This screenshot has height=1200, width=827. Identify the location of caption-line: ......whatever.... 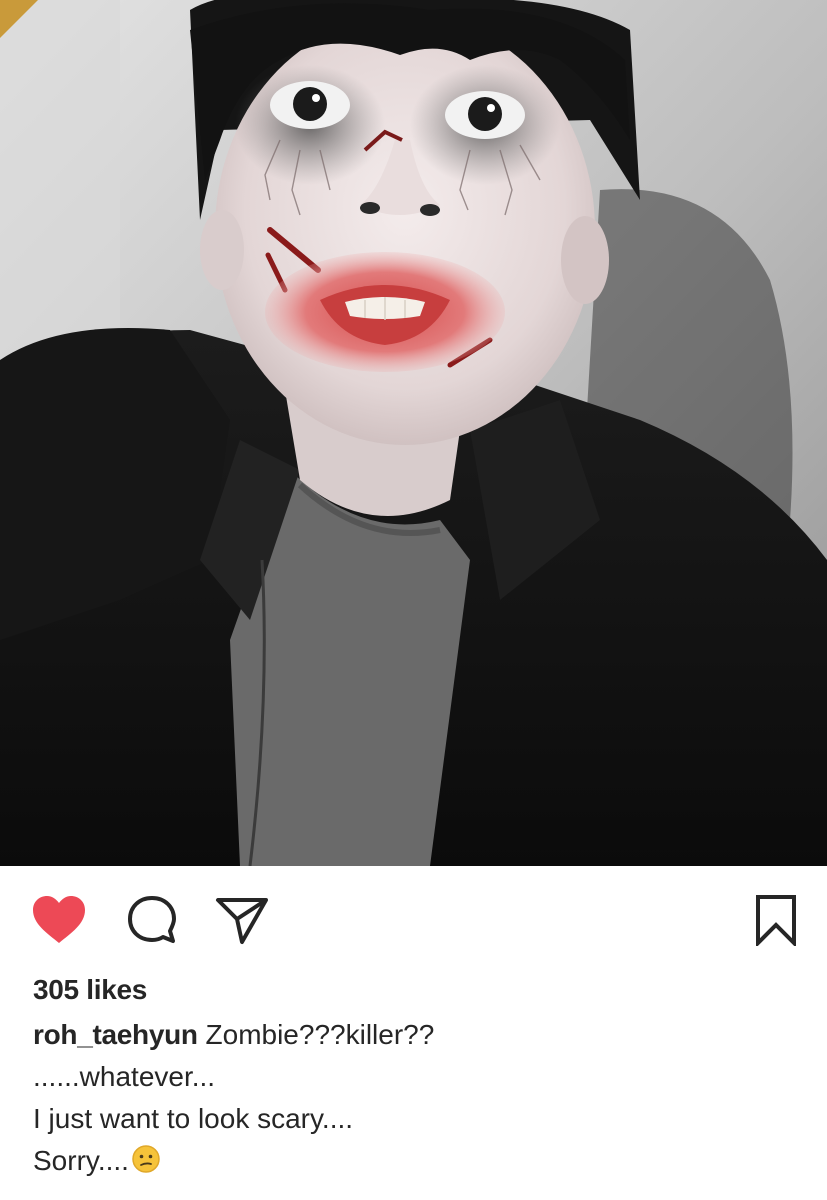
(124, 1076).